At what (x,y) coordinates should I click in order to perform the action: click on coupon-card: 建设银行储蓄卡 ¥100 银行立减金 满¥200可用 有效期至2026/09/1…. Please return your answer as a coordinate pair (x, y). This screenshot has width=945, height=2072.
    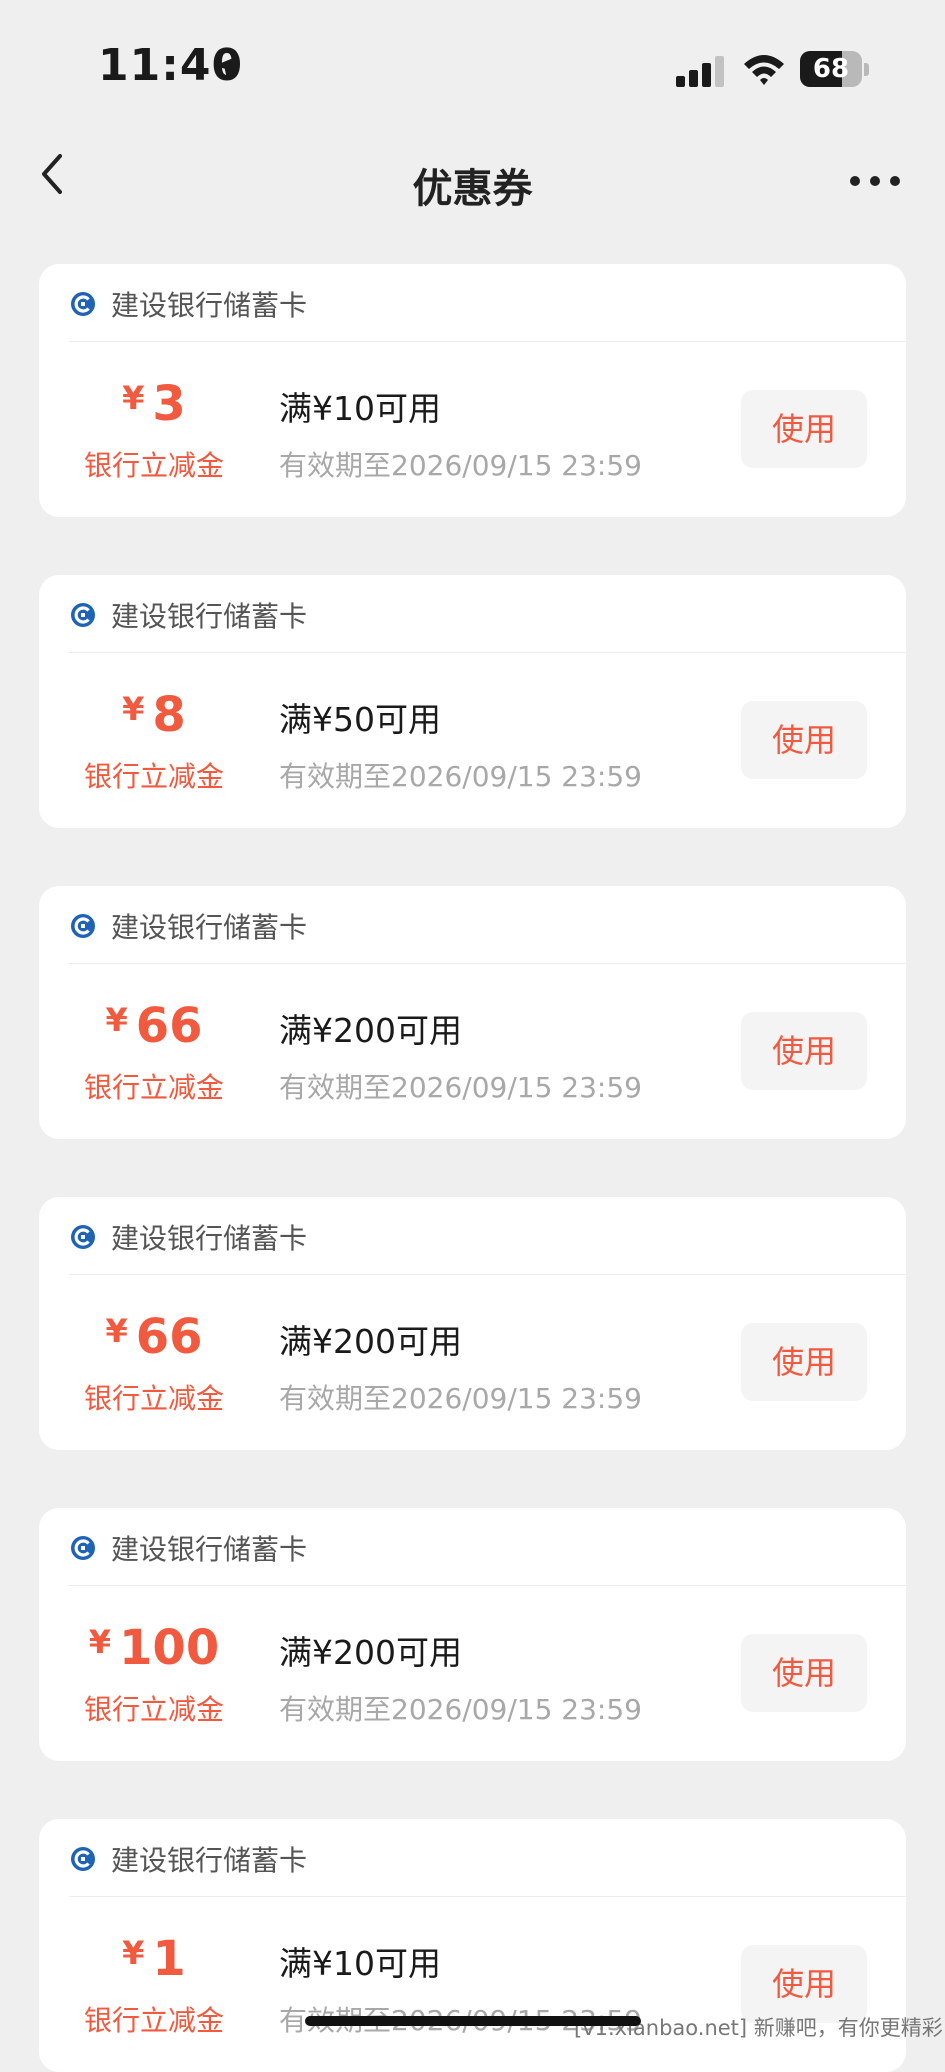
    Looking at the image, I should click on (472, 1634).